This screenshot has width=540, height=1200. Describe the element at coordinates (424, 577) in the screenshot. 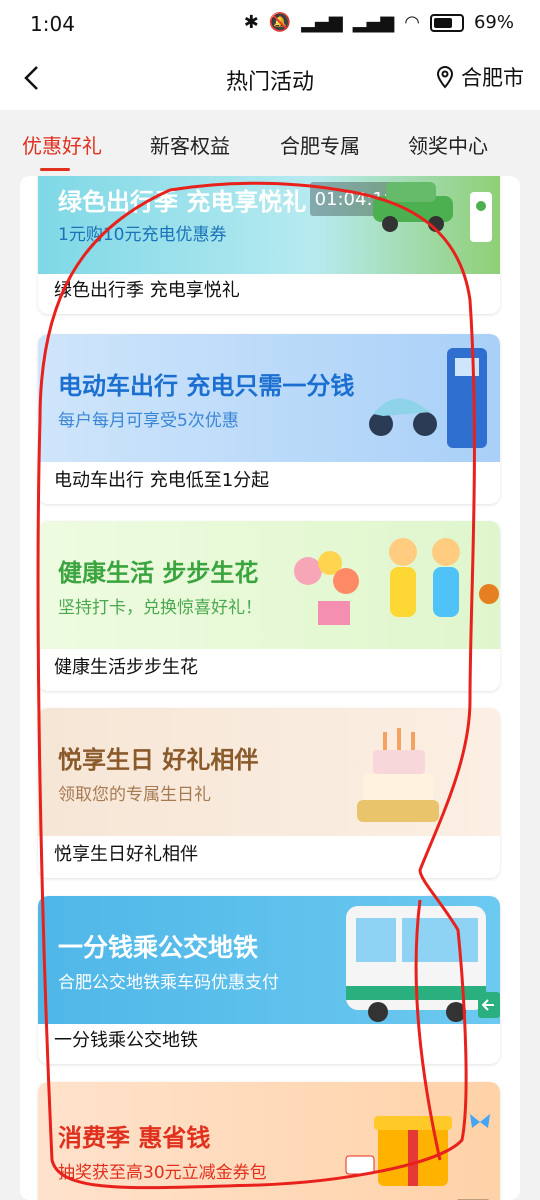

I see `people-illustration` at that location.